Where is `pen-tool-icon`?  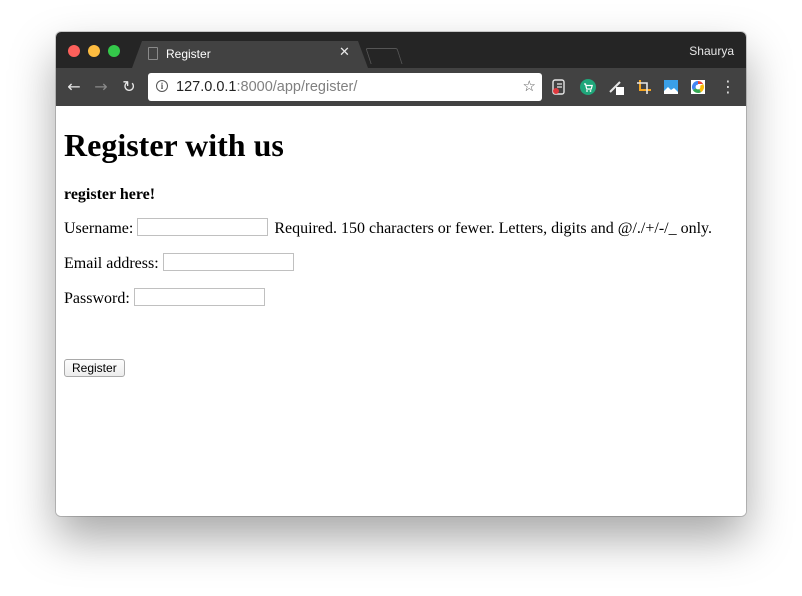 pen-tool-icon is located at coordinates (616, 87).